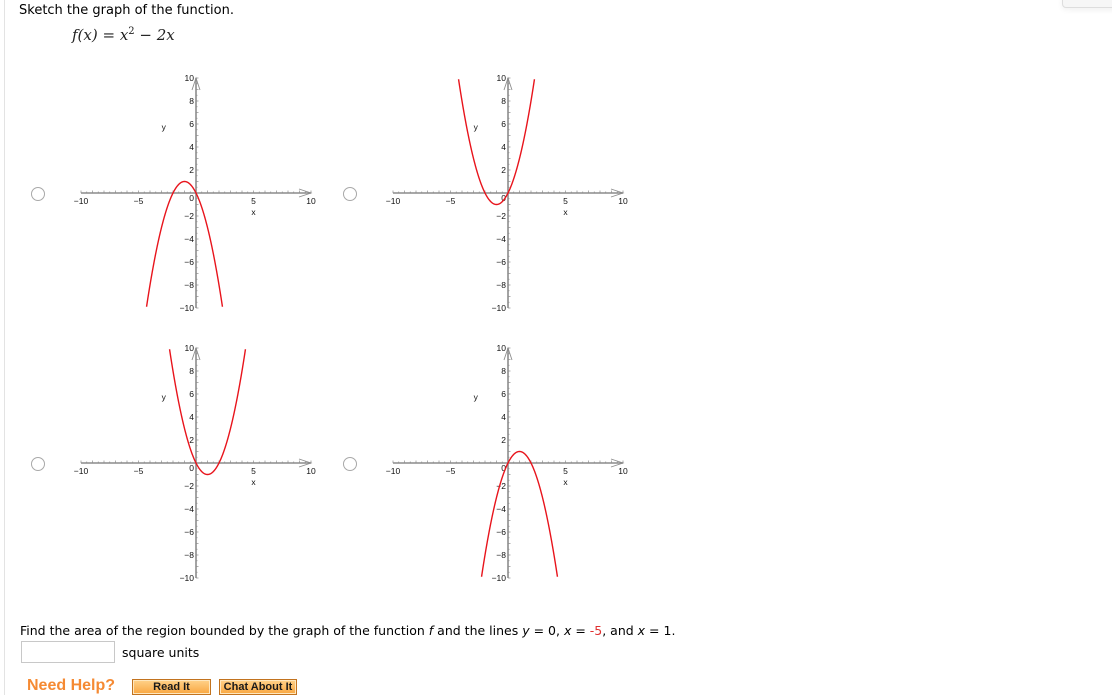 This screenshot has width=1112, height=695. I want to click on question-text: , and, so click(620, 630).